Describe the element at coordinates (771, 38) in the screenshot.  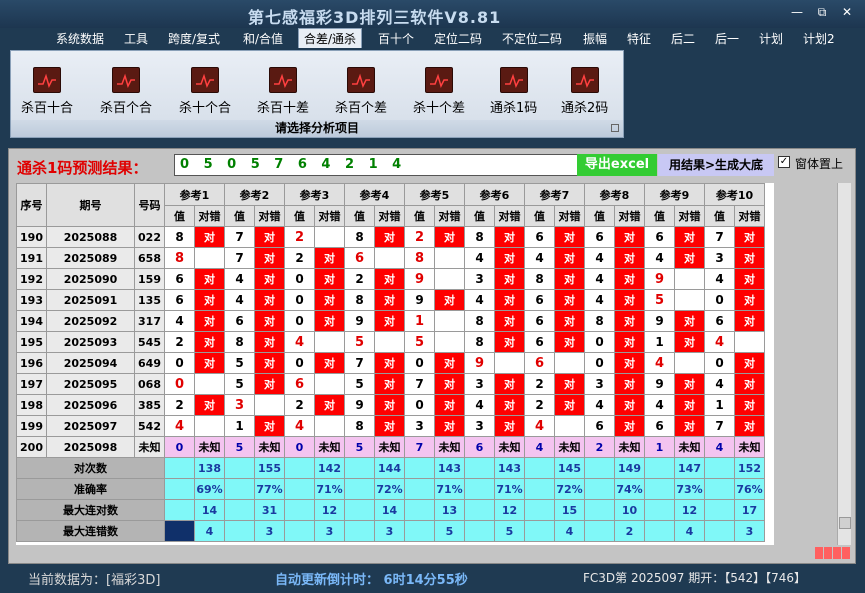
I see `menu-item-plan: 计划` at that location.